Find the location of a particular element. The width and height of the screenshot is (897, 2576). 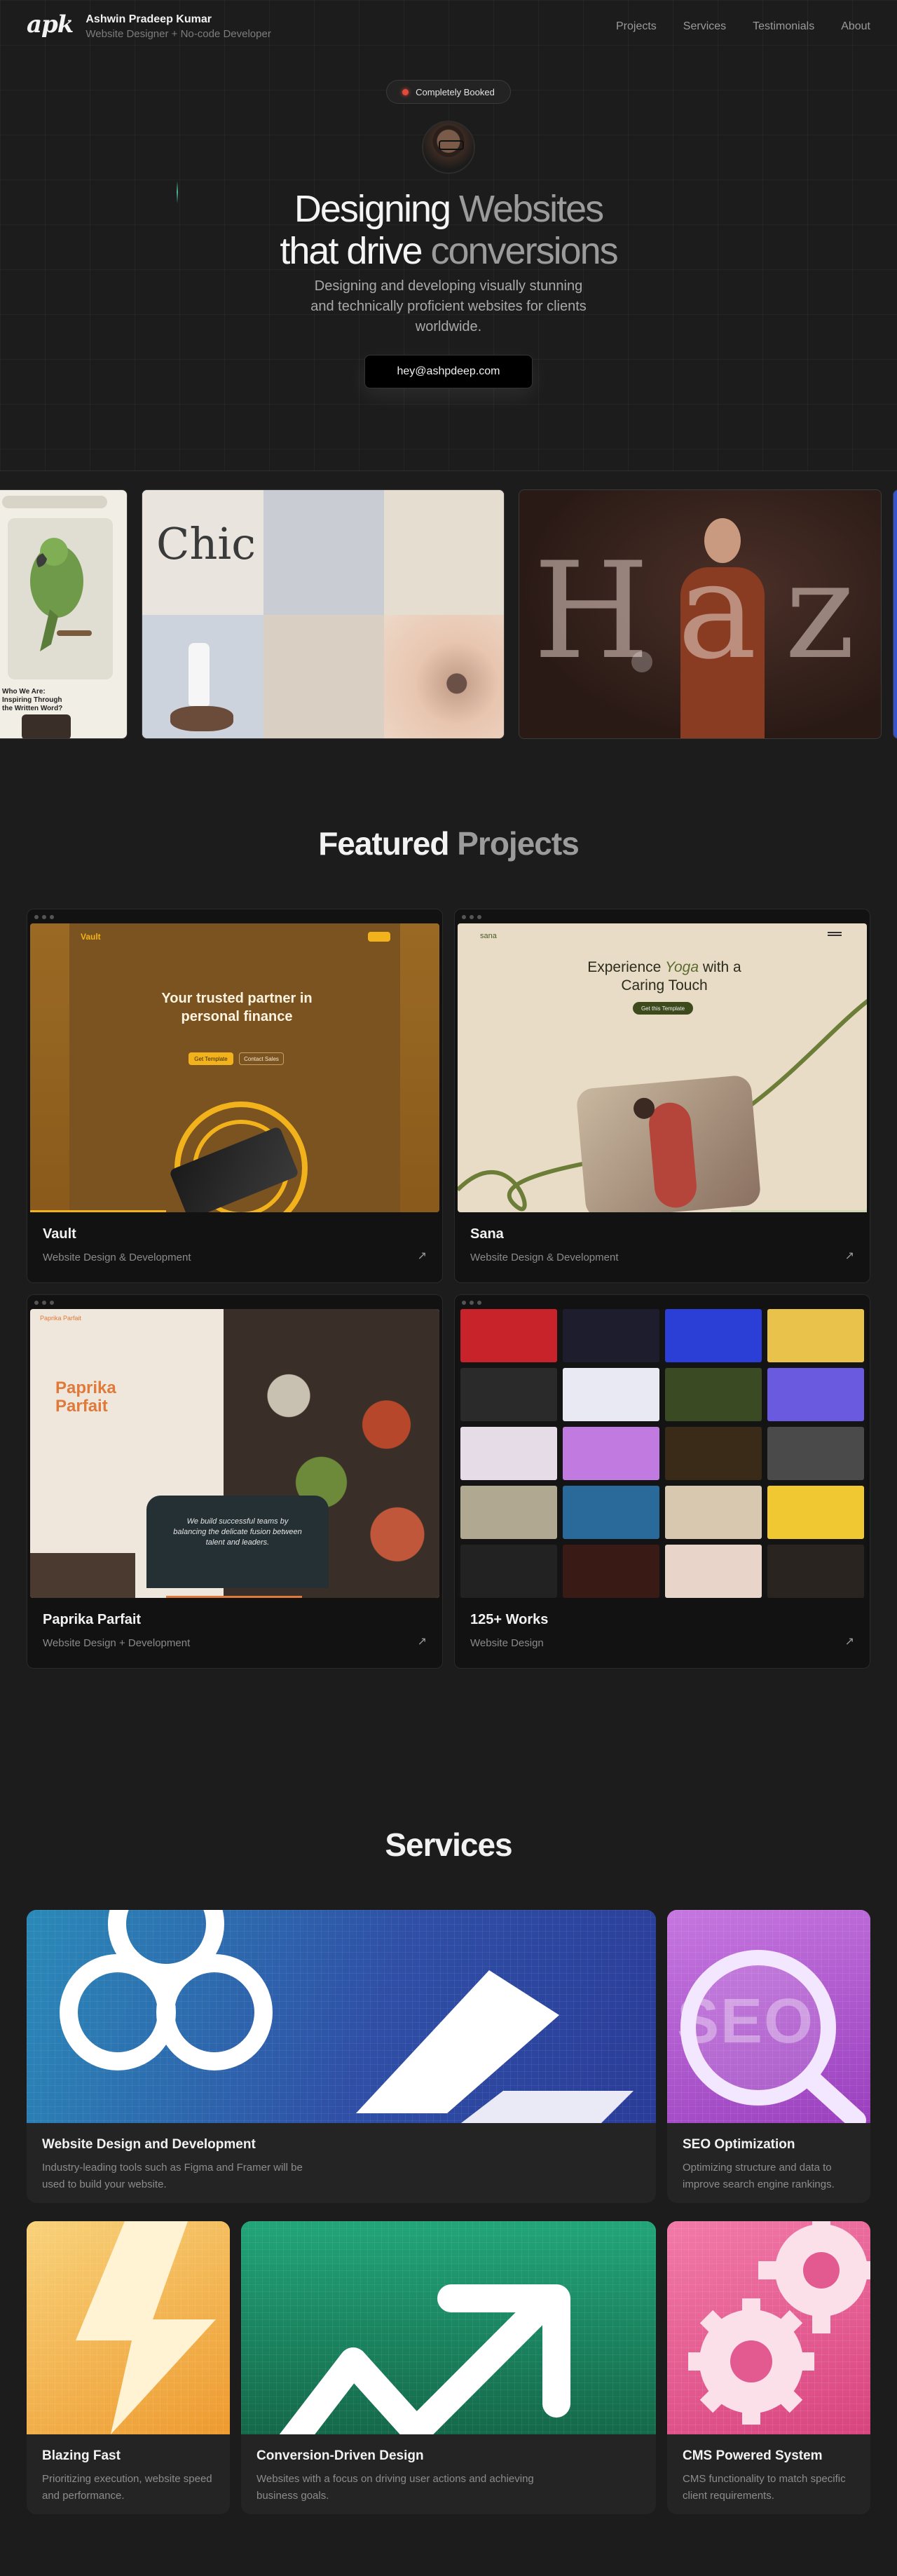

seo-art: SEO is located at coordinates (768, 2016).